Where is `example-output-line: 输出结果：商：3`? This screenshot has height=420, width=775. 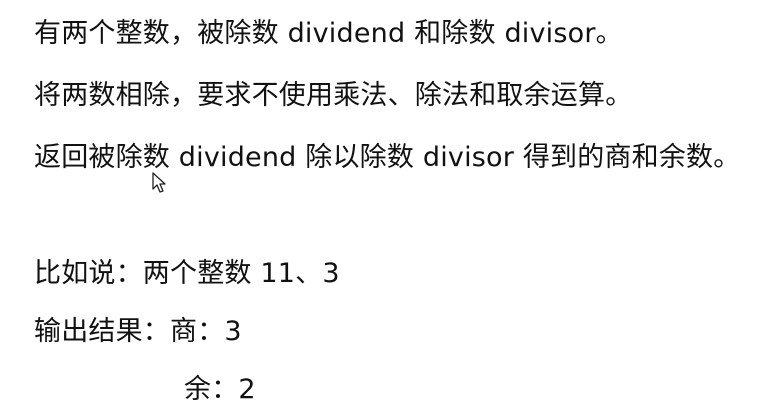
example-output-line: 输出结果：商：3 is located at coordinates (138, 331).